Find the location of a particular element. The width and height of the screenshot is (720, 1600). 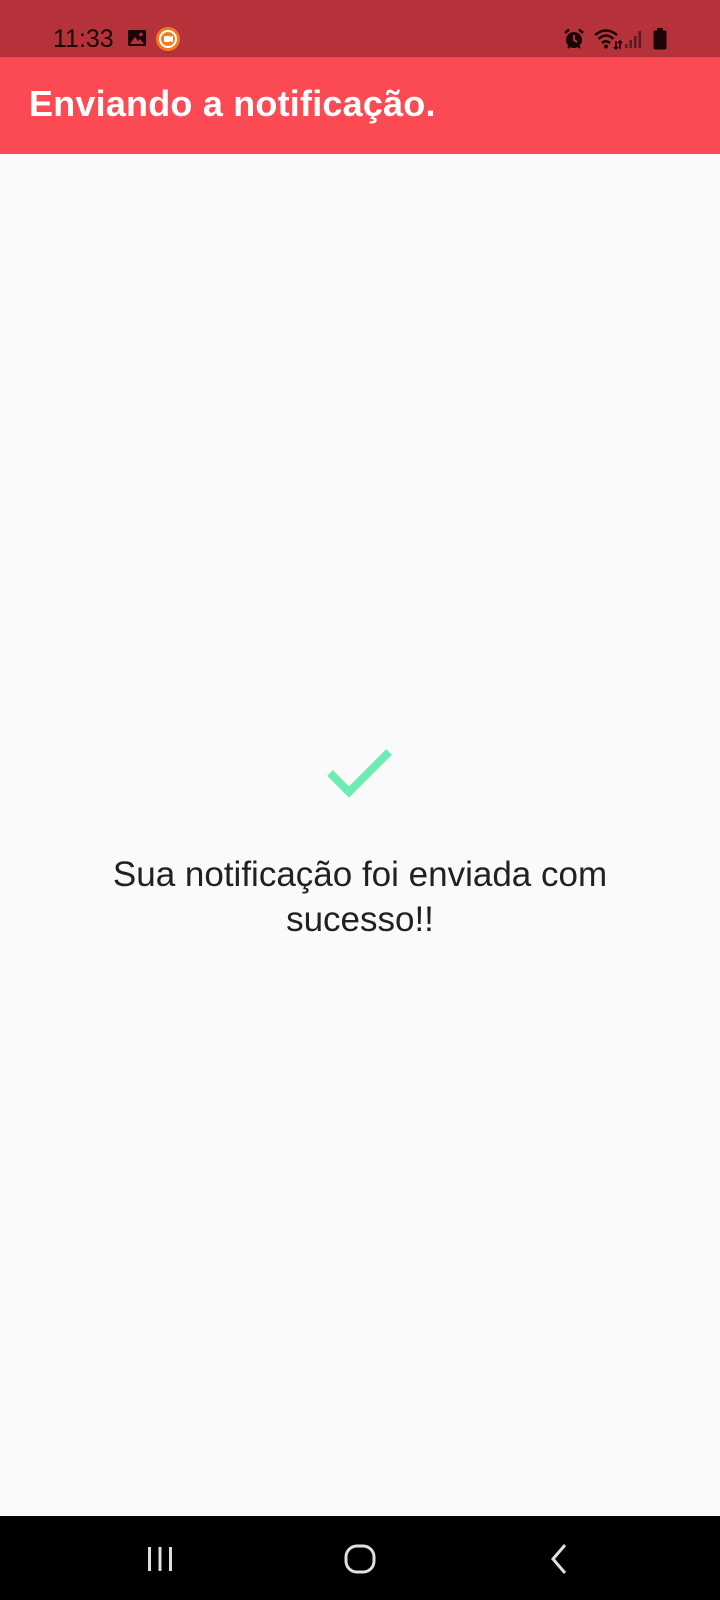

home-icon is located at coordinates (360, 1561).